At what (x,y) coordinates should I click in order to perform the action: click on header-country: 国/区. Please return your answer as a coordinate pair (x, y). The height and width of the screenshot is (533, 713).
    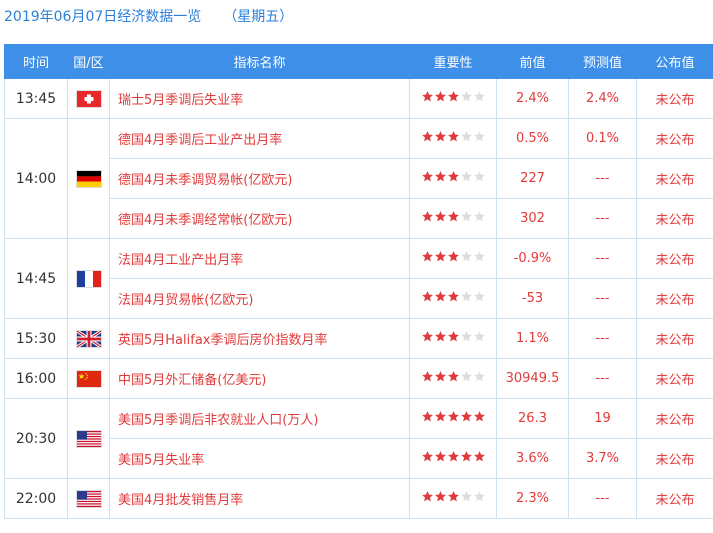
    Looking at the image, I should click on (88, 61).